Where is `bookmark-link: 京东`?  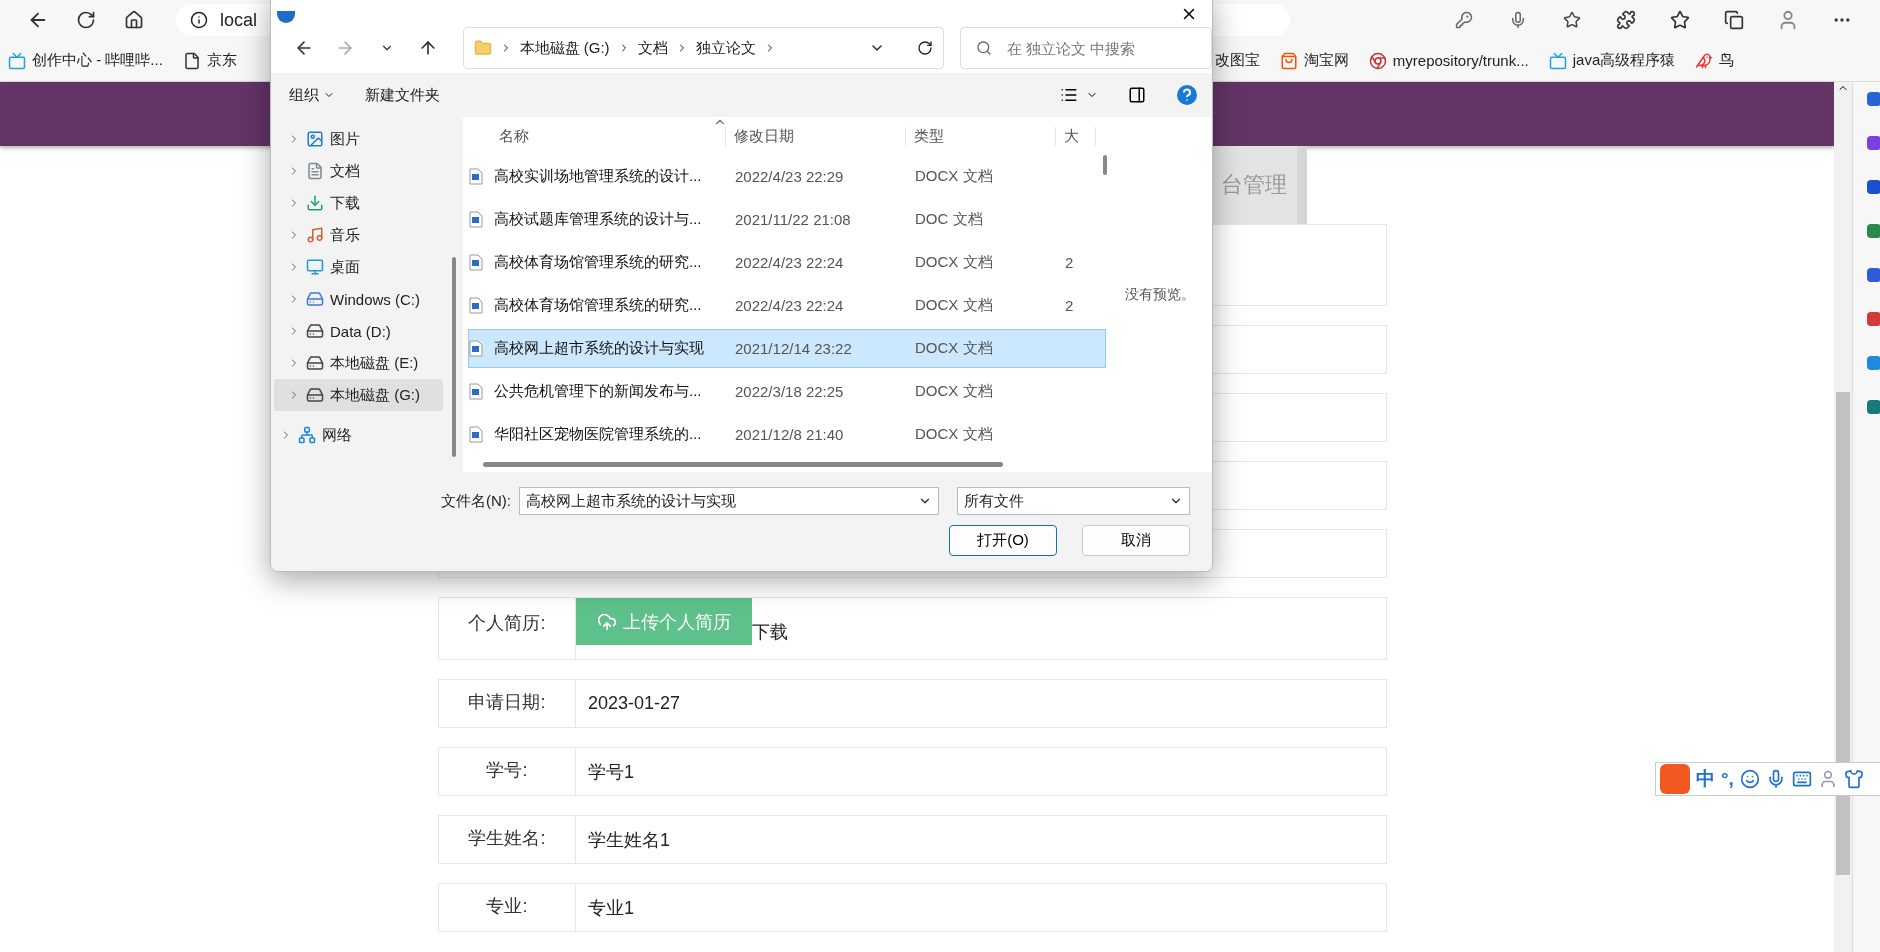 bookmark-link: 京东 is located at coordinates (209, 60).